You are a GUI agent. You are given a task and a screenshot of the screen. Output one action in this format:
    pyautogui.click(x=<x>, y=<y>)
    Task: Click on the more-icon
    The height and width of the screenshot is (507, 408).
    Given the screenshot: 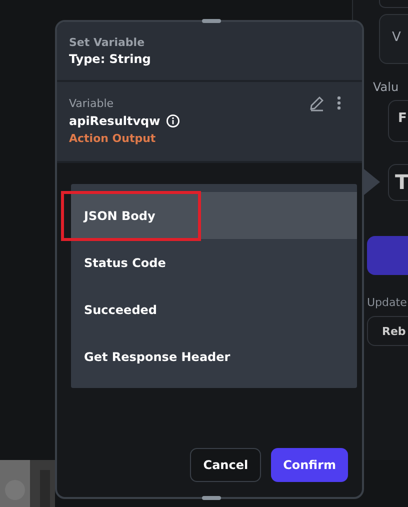 What is the action you would take?
    pyautogui.click(x=339, y=103)
    